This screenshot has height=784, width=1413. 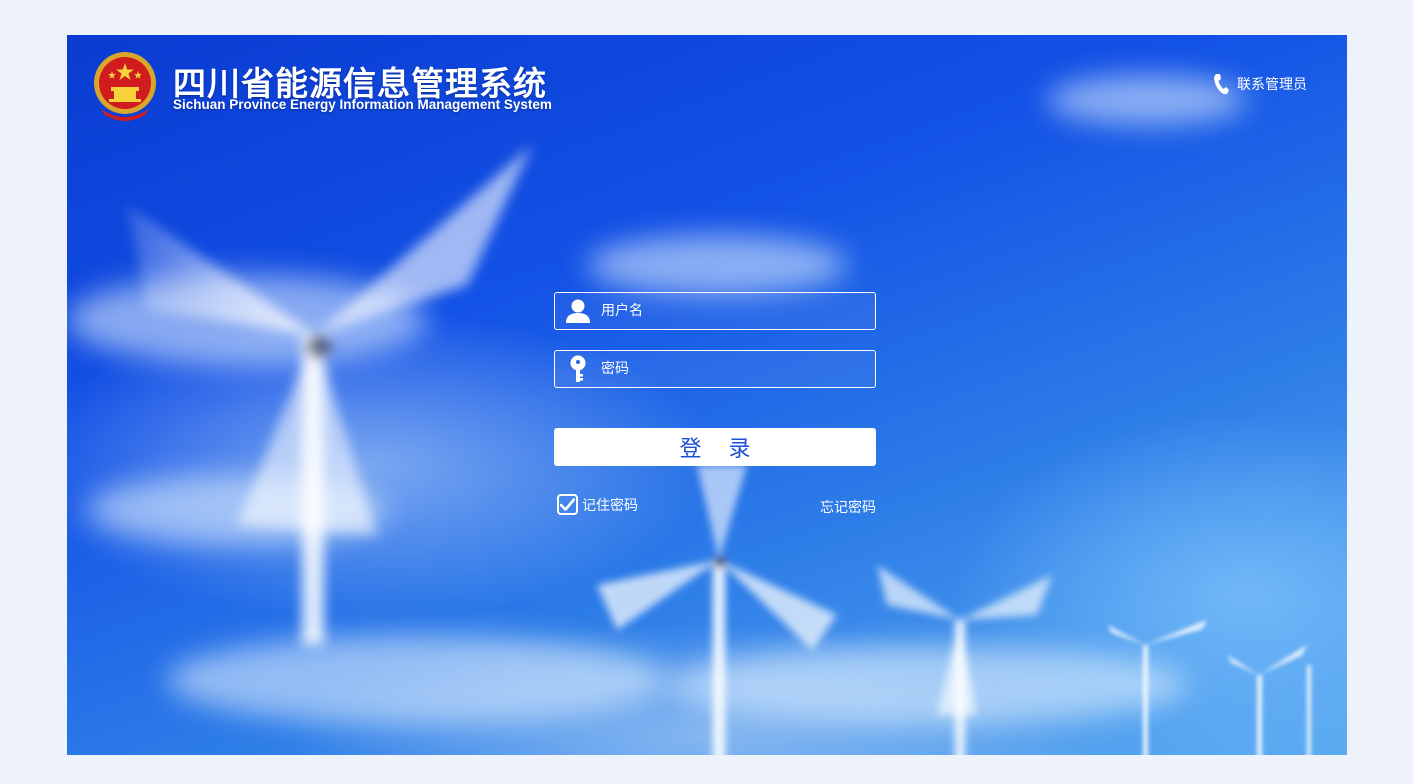 What do you see at coordinates (717, 265) in the screenshot?
I see `cloud-decoration` at bounding box center [717, 265].